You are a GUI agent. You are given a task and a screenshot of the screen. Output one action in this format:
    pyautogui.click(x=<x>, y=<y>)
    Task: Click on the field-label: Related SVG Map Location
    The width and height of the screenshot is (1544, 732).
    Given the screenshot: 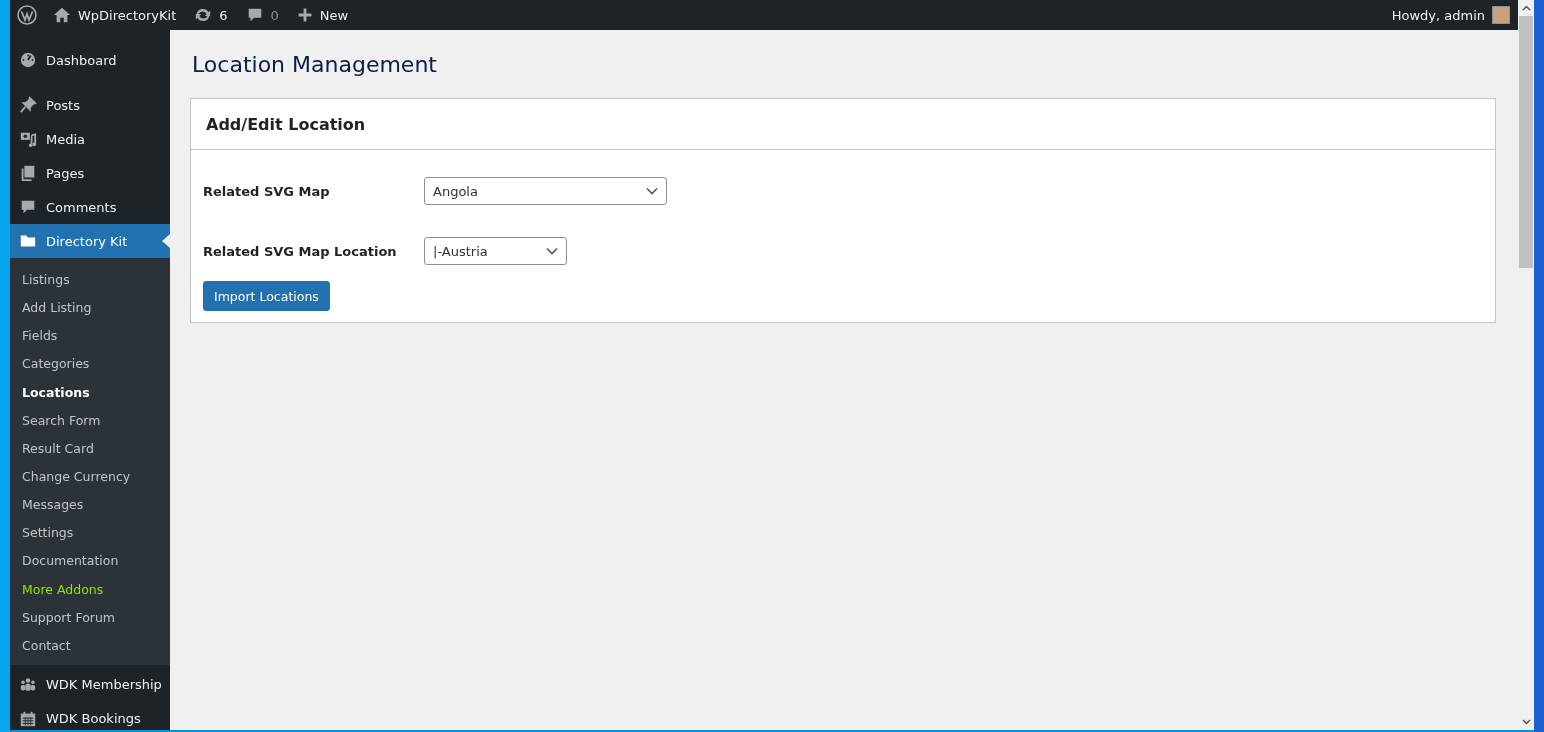 What is the action you would take?
    pyautogui.click(x=300, y=251)
    